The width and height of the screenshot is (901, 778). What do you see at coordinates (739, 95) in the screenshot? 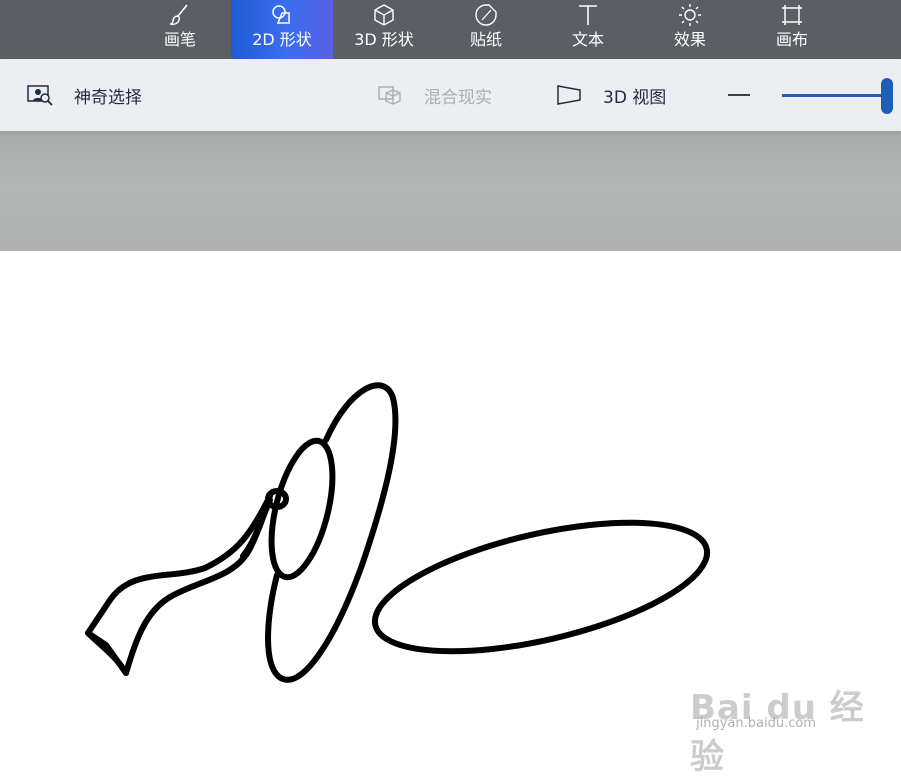
I see `zoom-out-icon` at bounding box center [739, 95].